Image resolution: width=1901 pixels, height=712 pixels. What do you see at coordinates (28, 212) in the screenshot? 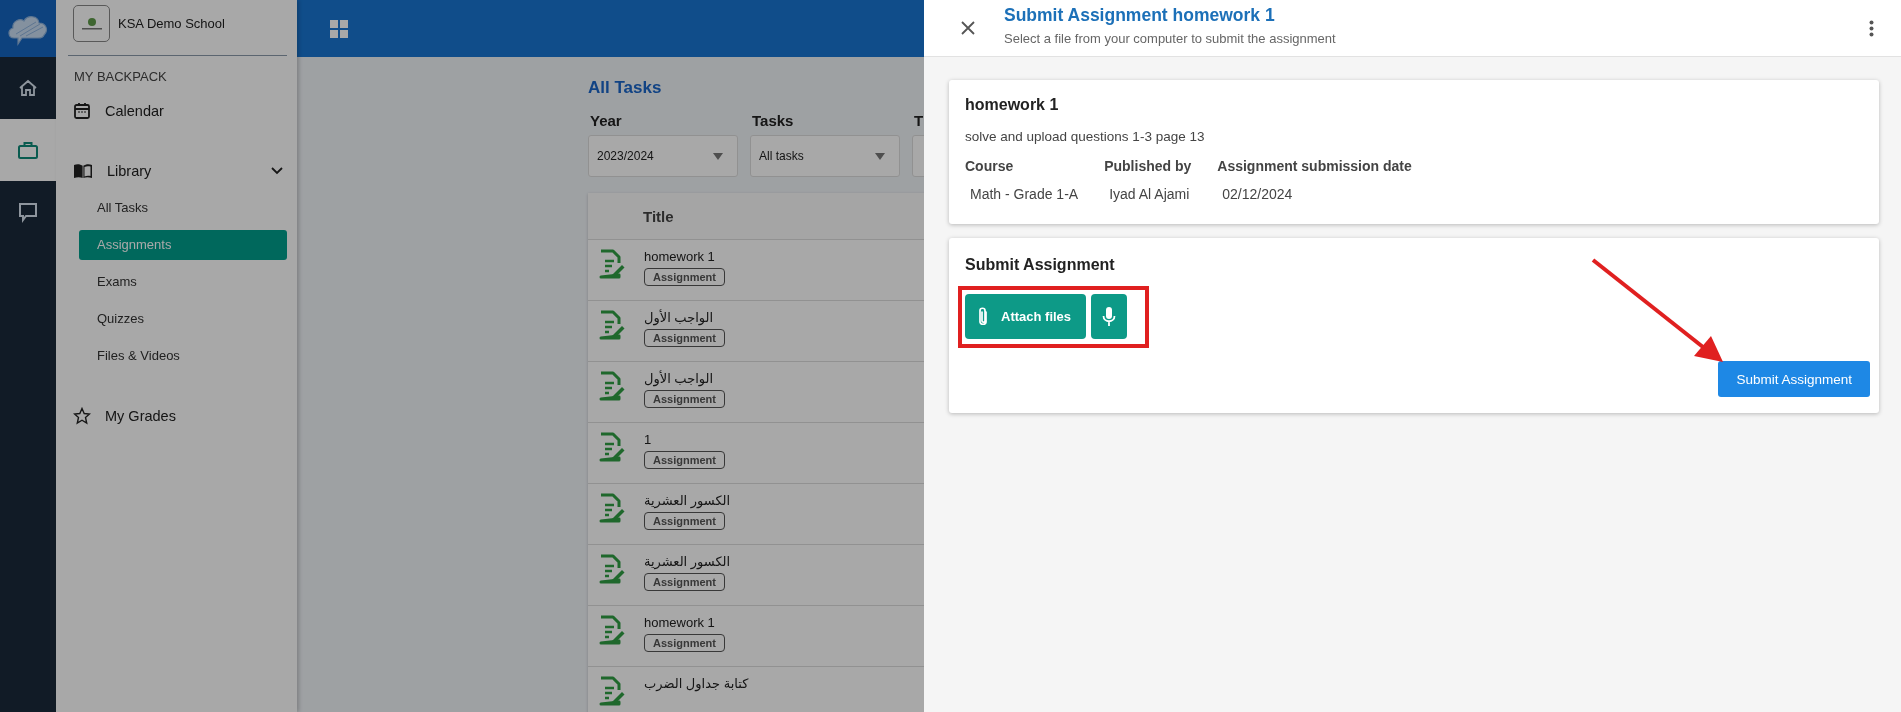
I see `chat-icon` at bounding box center [28, 212].